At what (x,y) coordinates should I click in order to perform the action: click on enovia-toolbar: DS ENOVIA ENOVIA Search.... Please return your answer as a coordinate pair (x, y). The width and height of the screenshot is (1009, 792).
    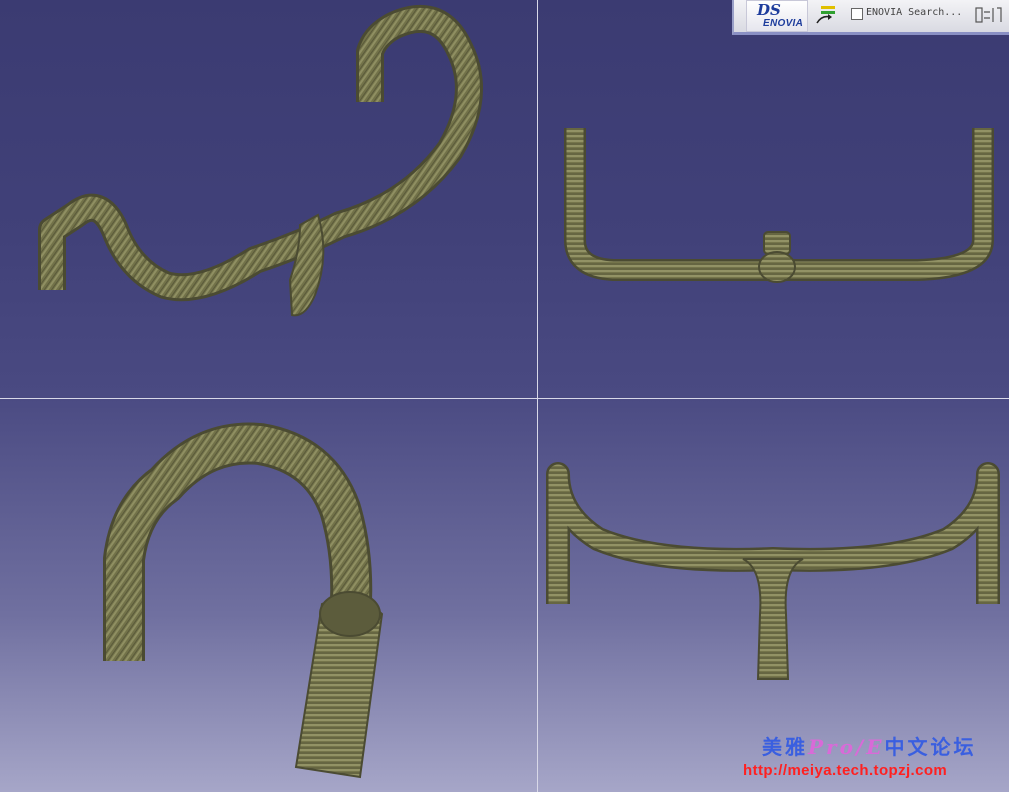
    Looking at the image, I should click on (870, 17).